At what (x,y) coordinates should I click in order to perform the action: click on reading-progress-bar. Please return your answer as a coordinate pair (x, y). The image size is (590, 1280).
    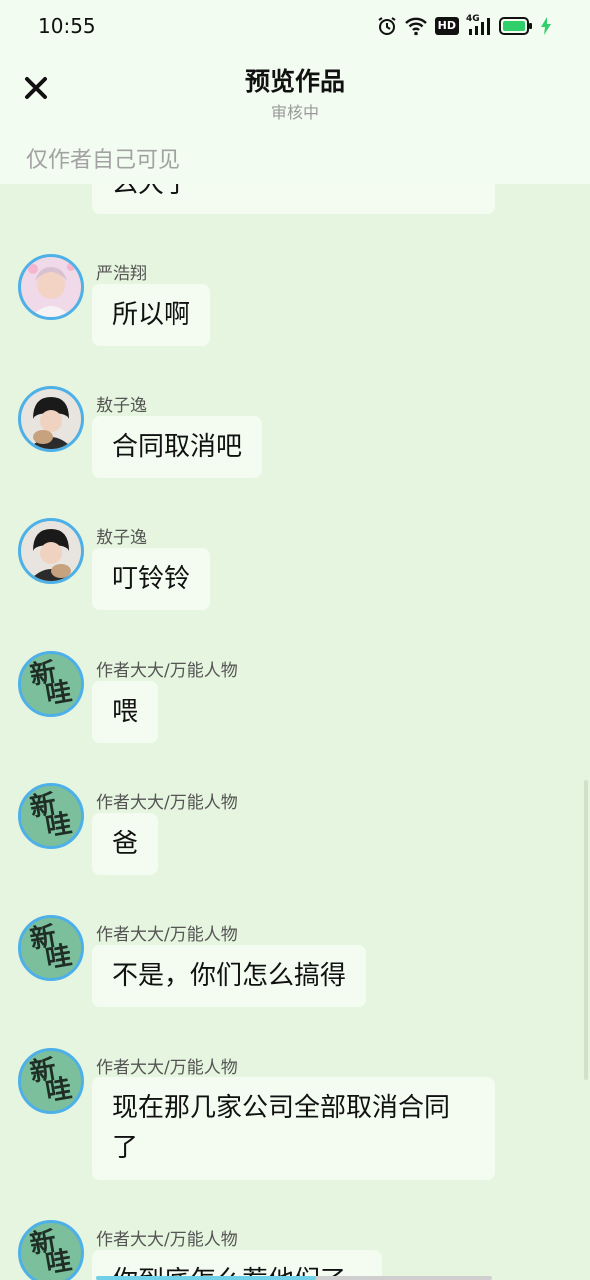
    Looking at the image, I should click on (295, 1277).